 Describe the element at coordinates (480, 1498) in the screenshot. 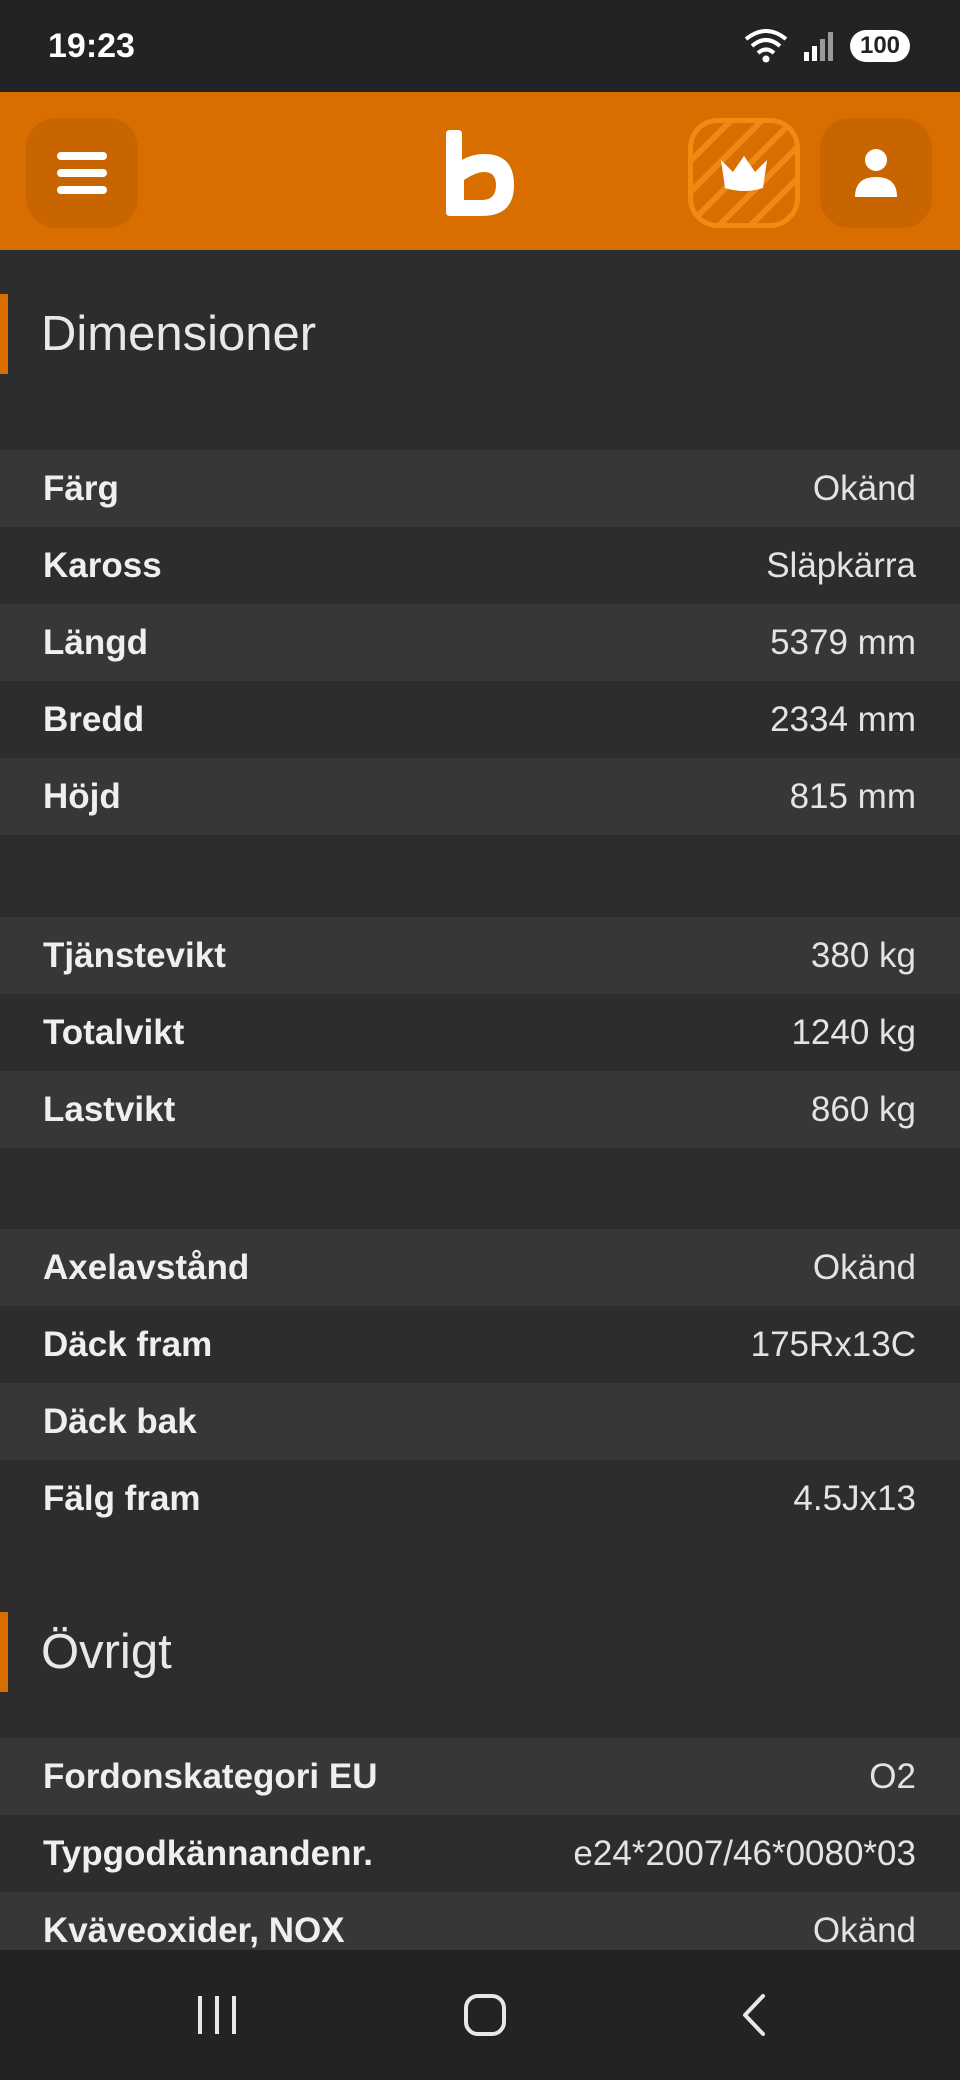

I see `list-item: Fälg fram 4.5Jx13` at that location.